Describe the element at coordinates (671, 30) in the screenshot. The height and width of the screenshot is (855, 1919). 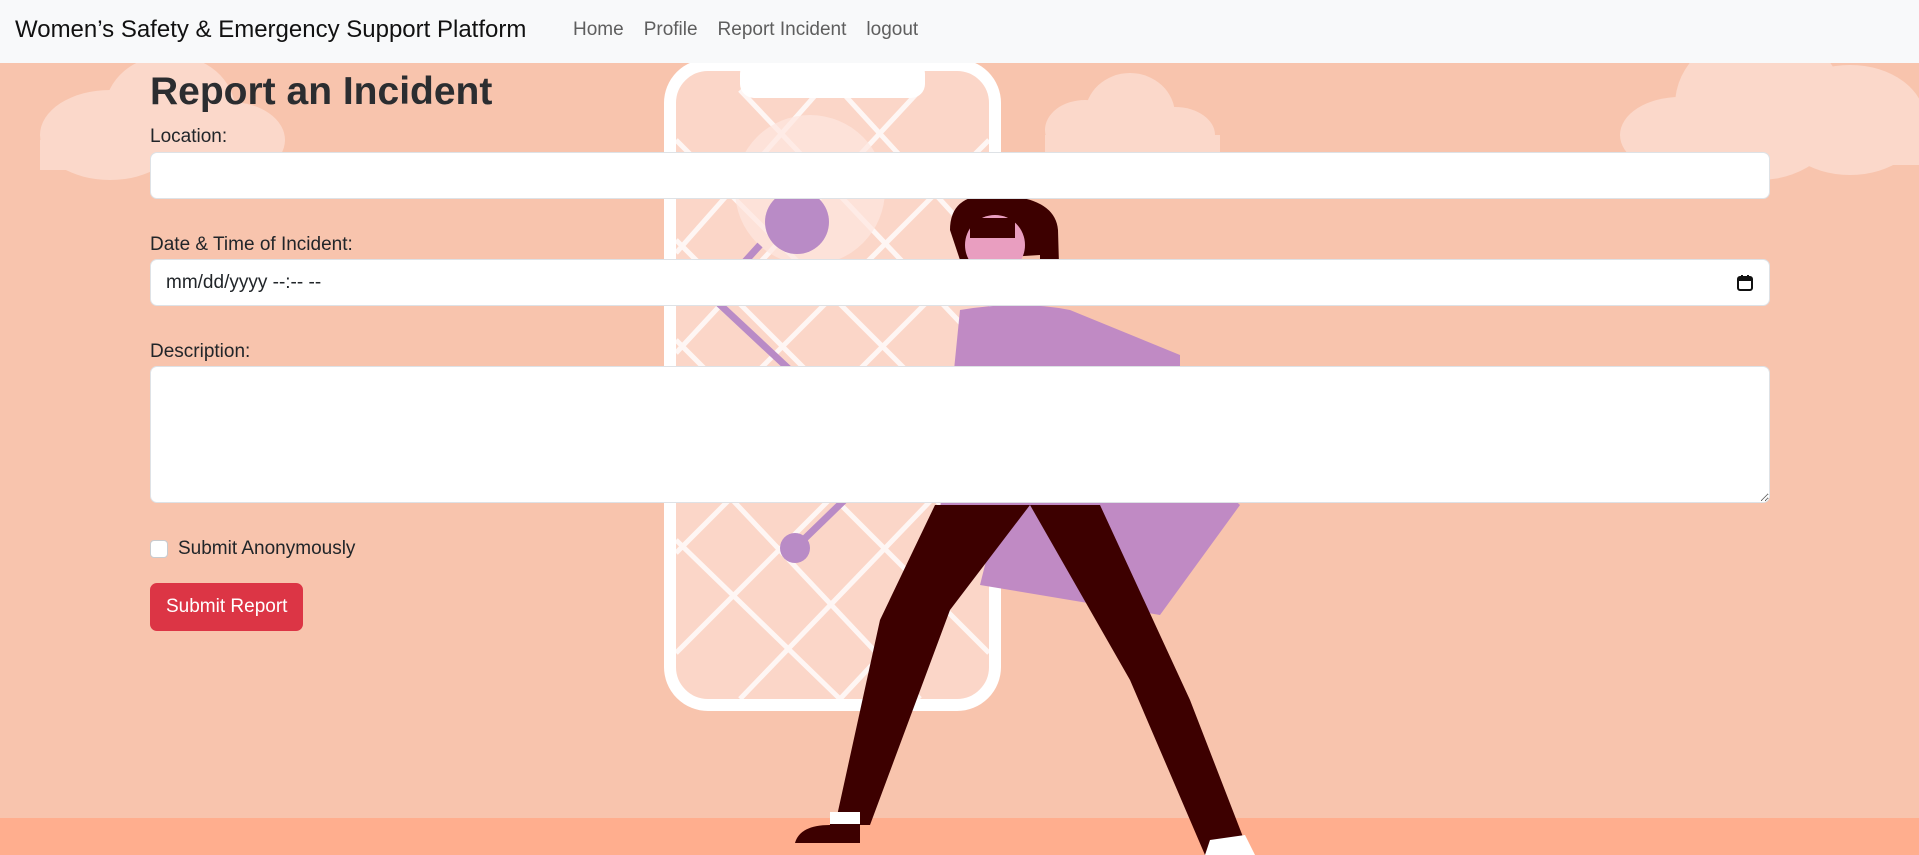
I see `nav-link-profile: Profile` at that location.